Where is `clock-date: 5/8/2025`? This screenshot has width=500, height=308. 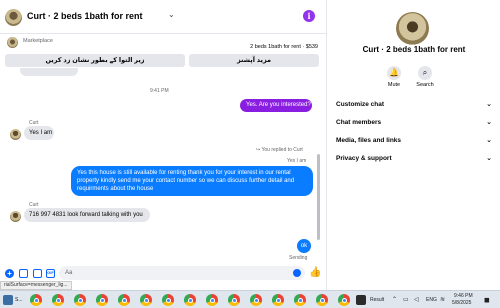
clock-date: 5/8/2025 is located at coordinates (461, 303).